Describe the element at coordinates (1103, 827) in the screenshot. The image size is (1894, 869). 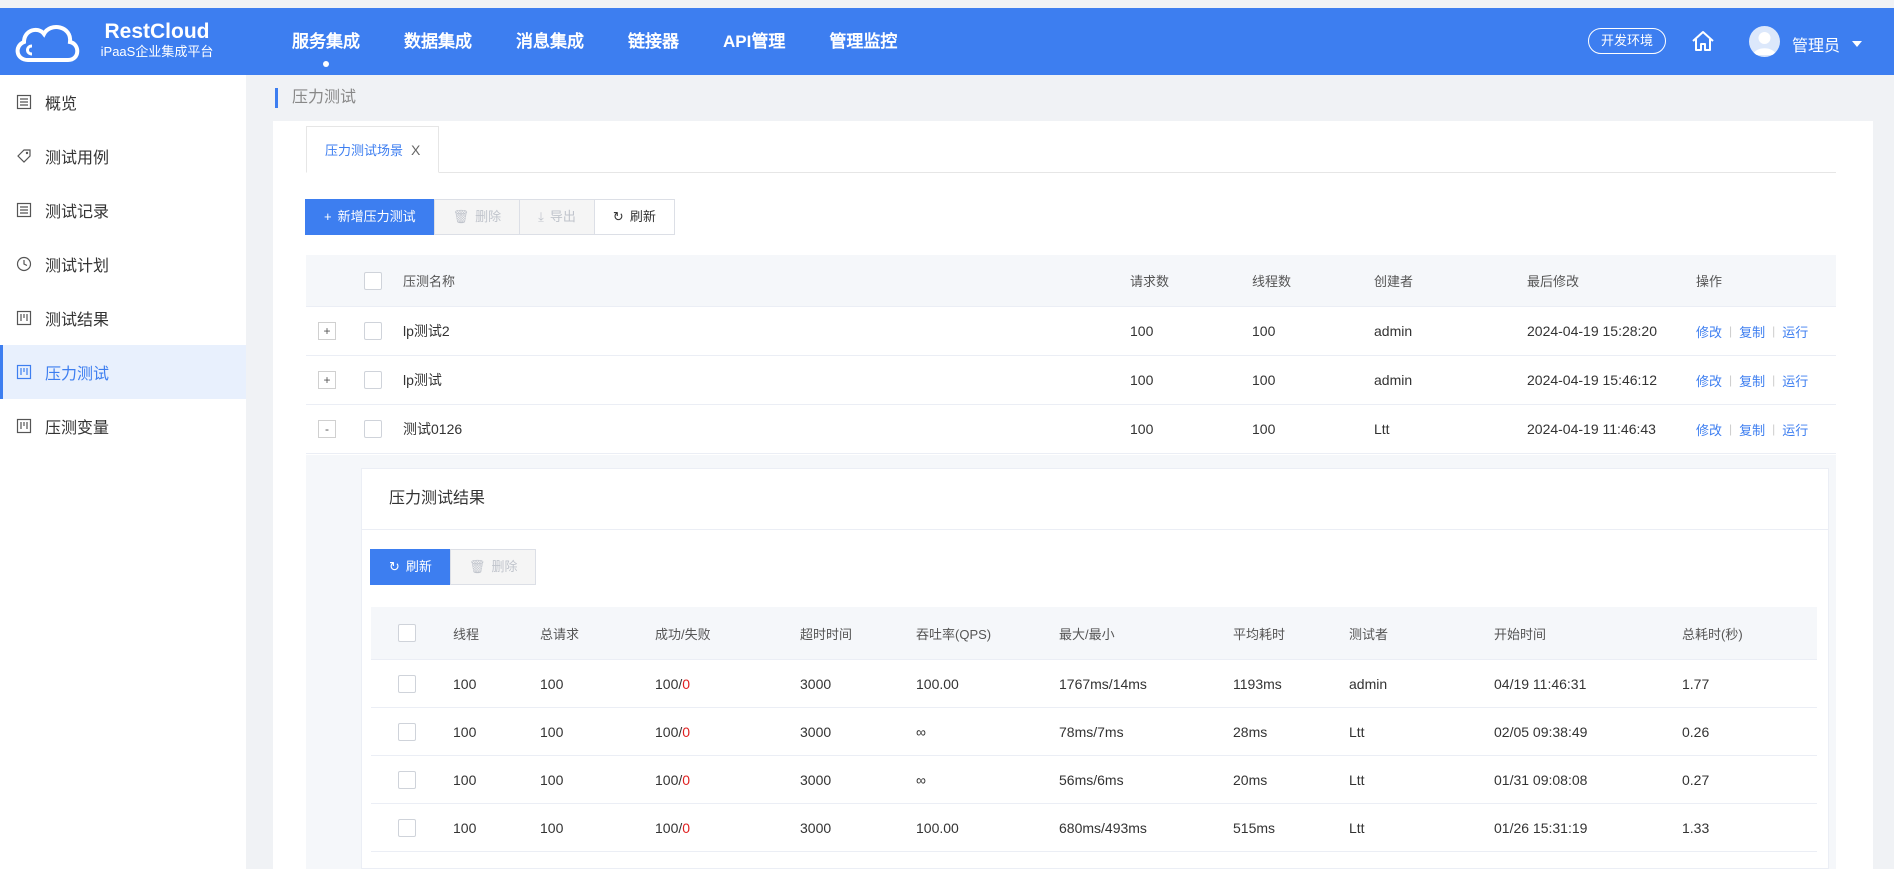
I see `cell-maxmin: 680ms/493ms` at that location.